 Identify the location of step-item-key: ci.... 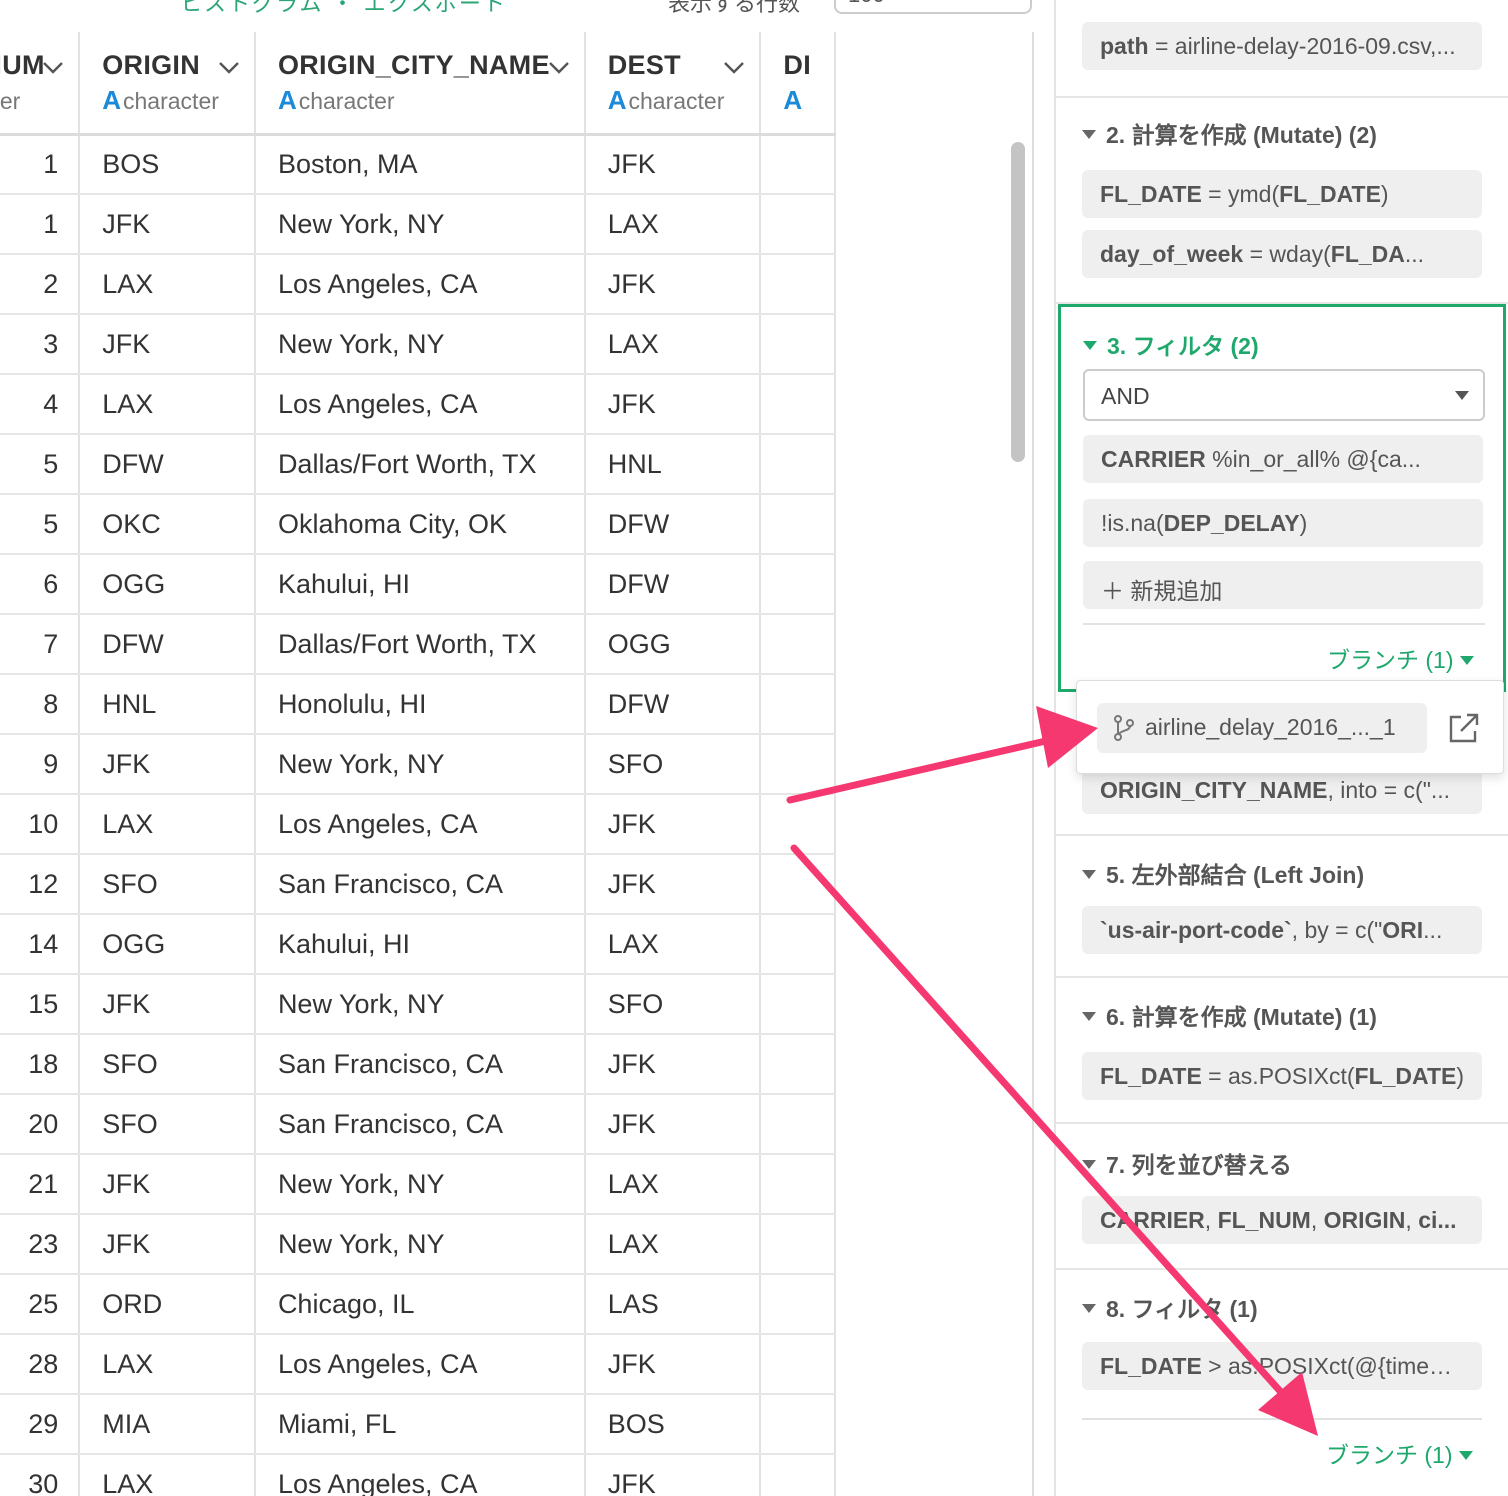
(1437, 1220).